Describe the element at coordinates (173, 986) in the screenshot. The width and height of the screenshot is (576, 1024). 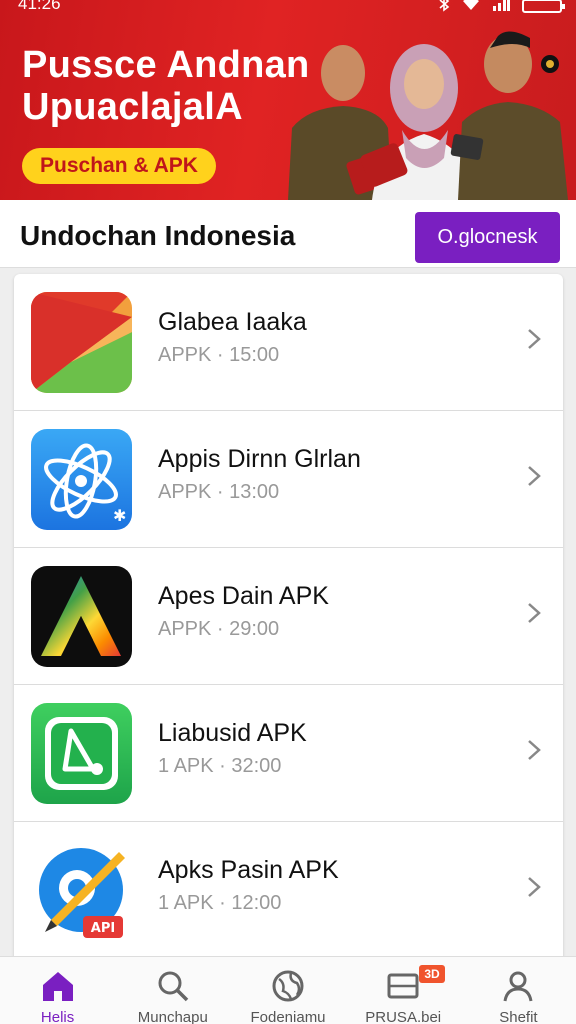
I see `search-icon` at that location.